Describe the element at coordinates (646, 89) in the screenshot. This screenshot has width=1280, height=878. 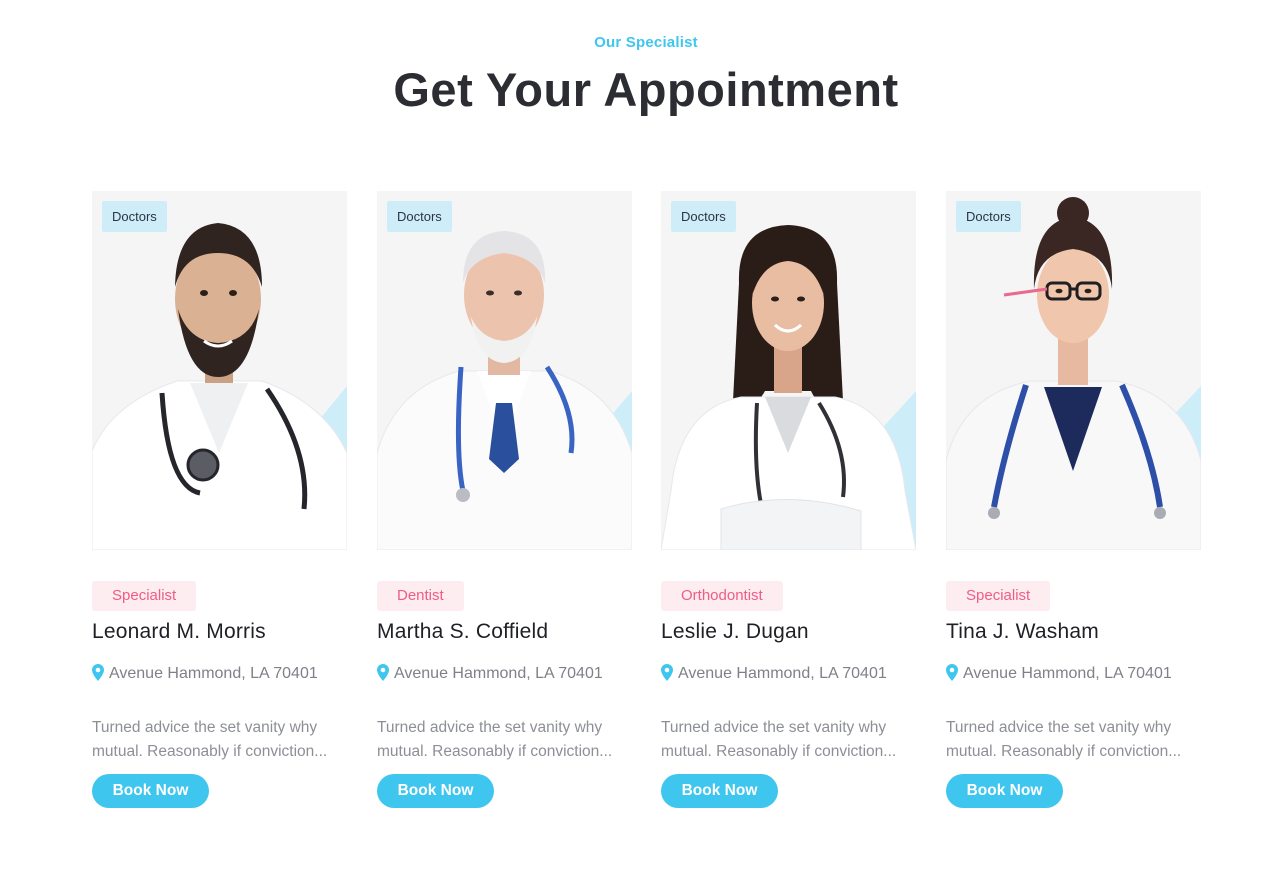
I see `section-title: Get Your Appointment` at that location.